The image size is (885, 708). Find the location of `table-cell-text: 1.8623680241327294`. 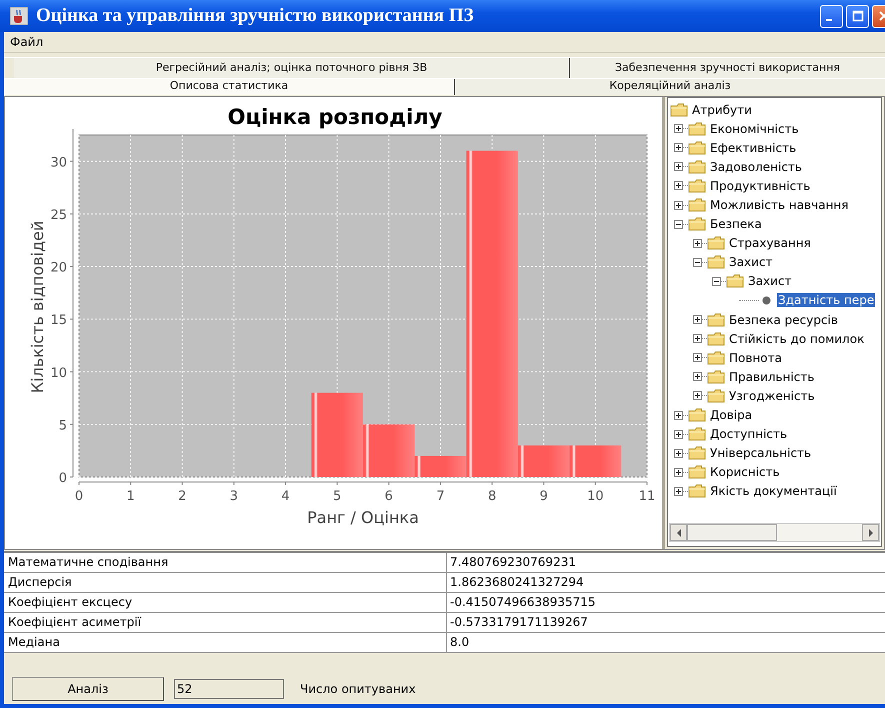

table-cell-text: 1.8623680241327294 is located at coordinates (517, 582).